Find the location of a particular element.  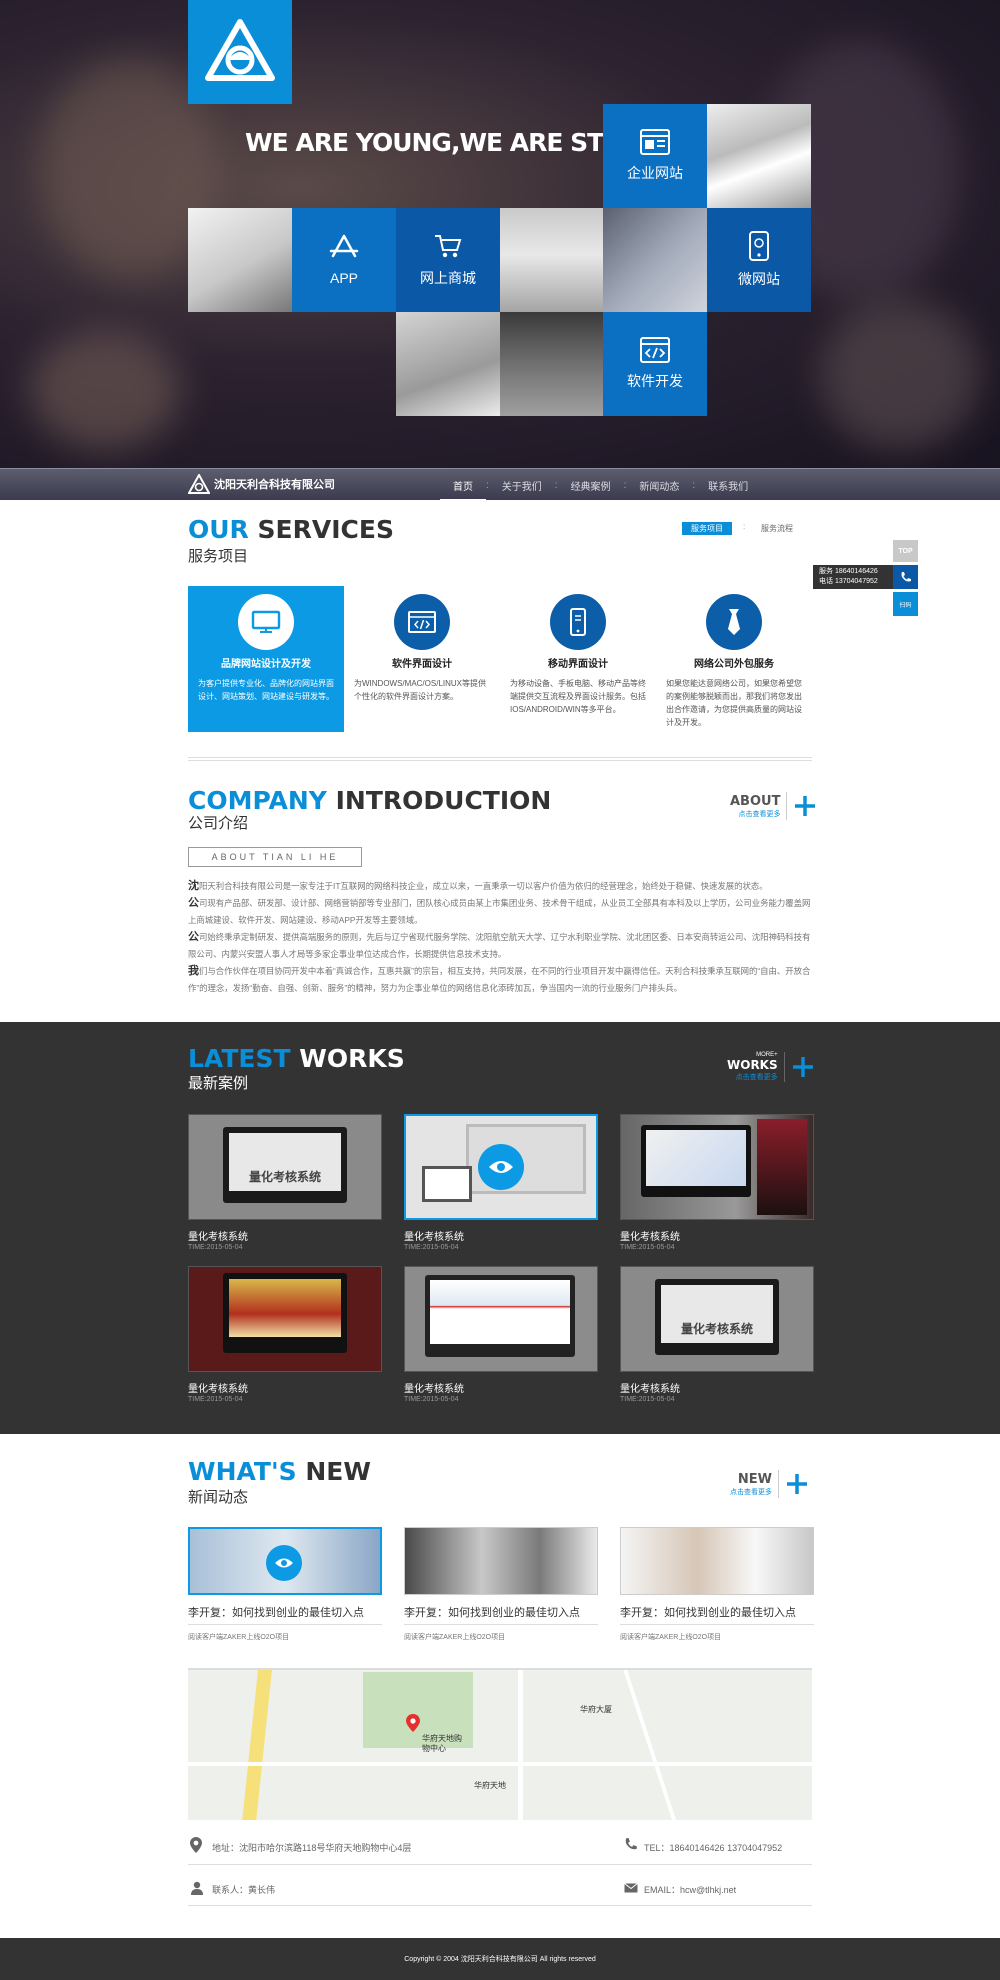

monitor-frame: 量化考核系统 is located at coordinates (717, 1317).